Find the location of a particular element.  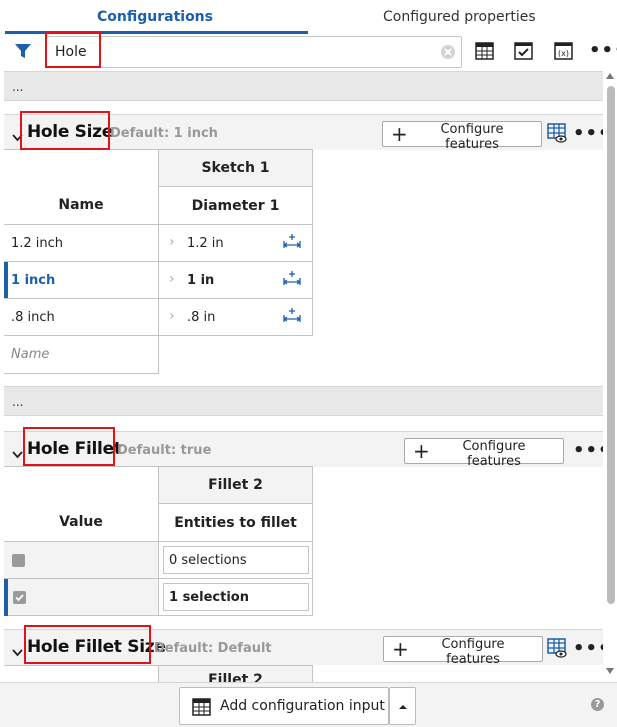

name-column-header: Value is located at coordinates (81, 504).